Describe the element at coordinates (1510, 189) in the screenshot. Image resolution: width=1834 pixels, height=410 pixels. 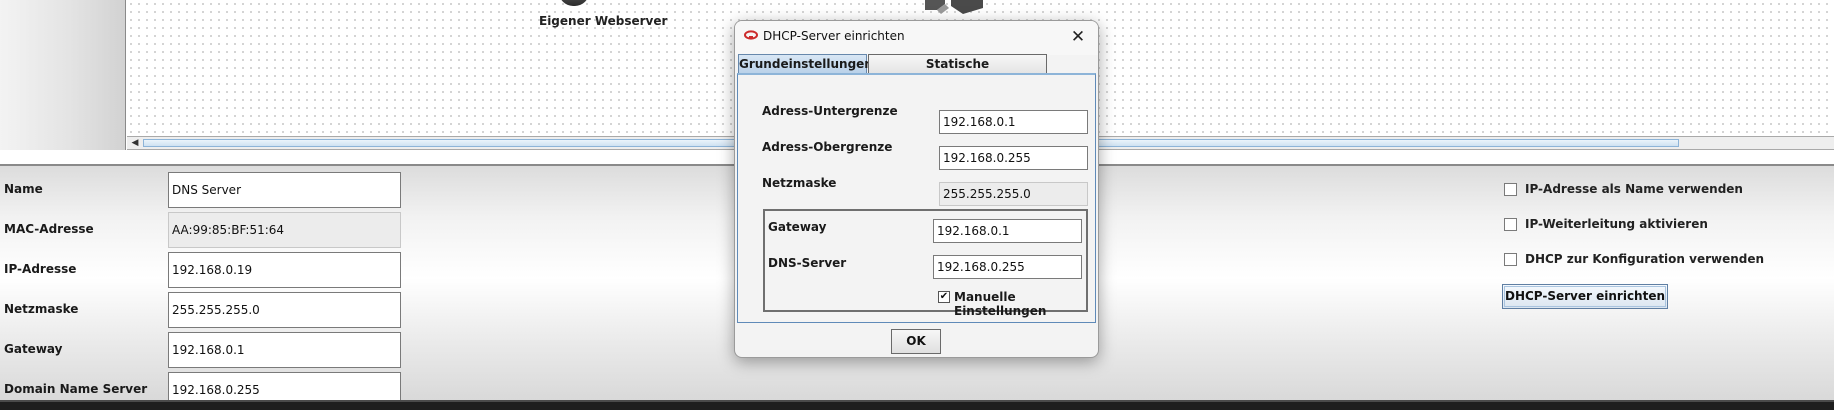
I see `ip-as-name-checkbox` at that location.